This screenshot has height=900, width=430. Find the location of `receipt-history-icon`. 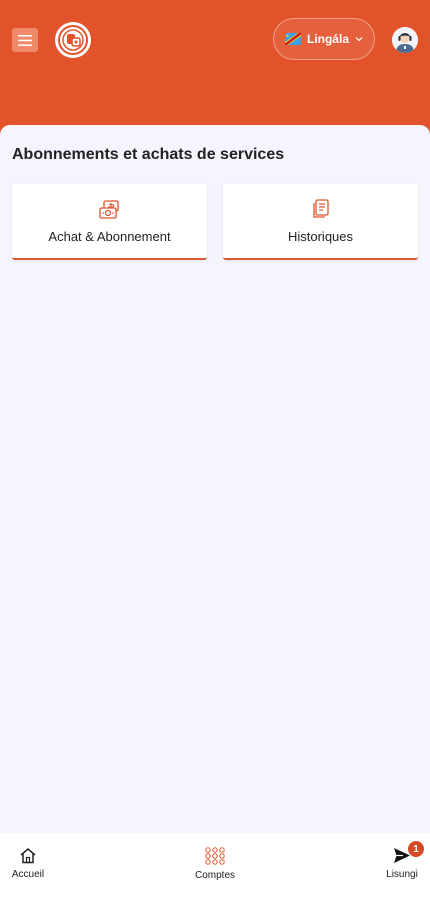

receipt-history-icon is located at coordinates (320, 208).